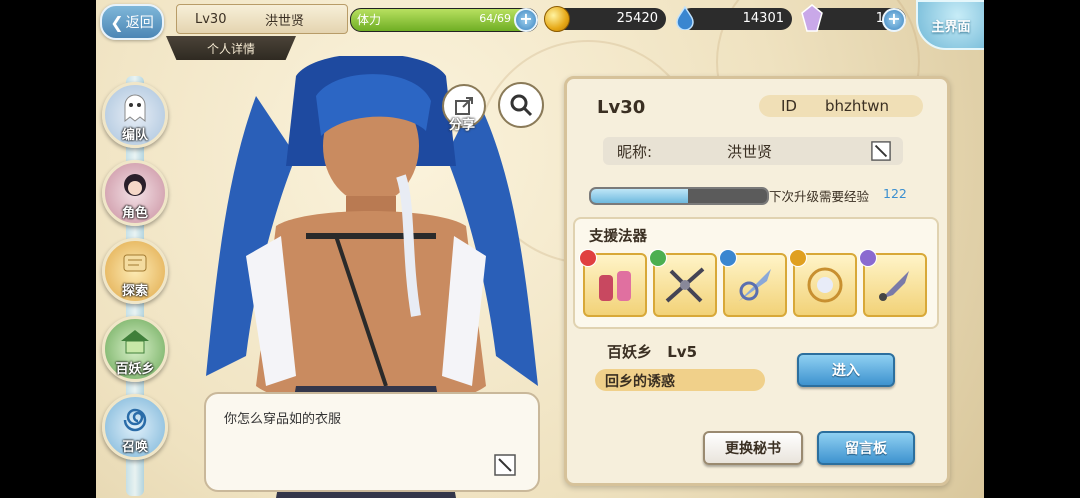 This screenshot has width=1080, height=498. Describe the element at coordinates (134, 213) in the screenshot. I see `nav-label: 角色` at that location.